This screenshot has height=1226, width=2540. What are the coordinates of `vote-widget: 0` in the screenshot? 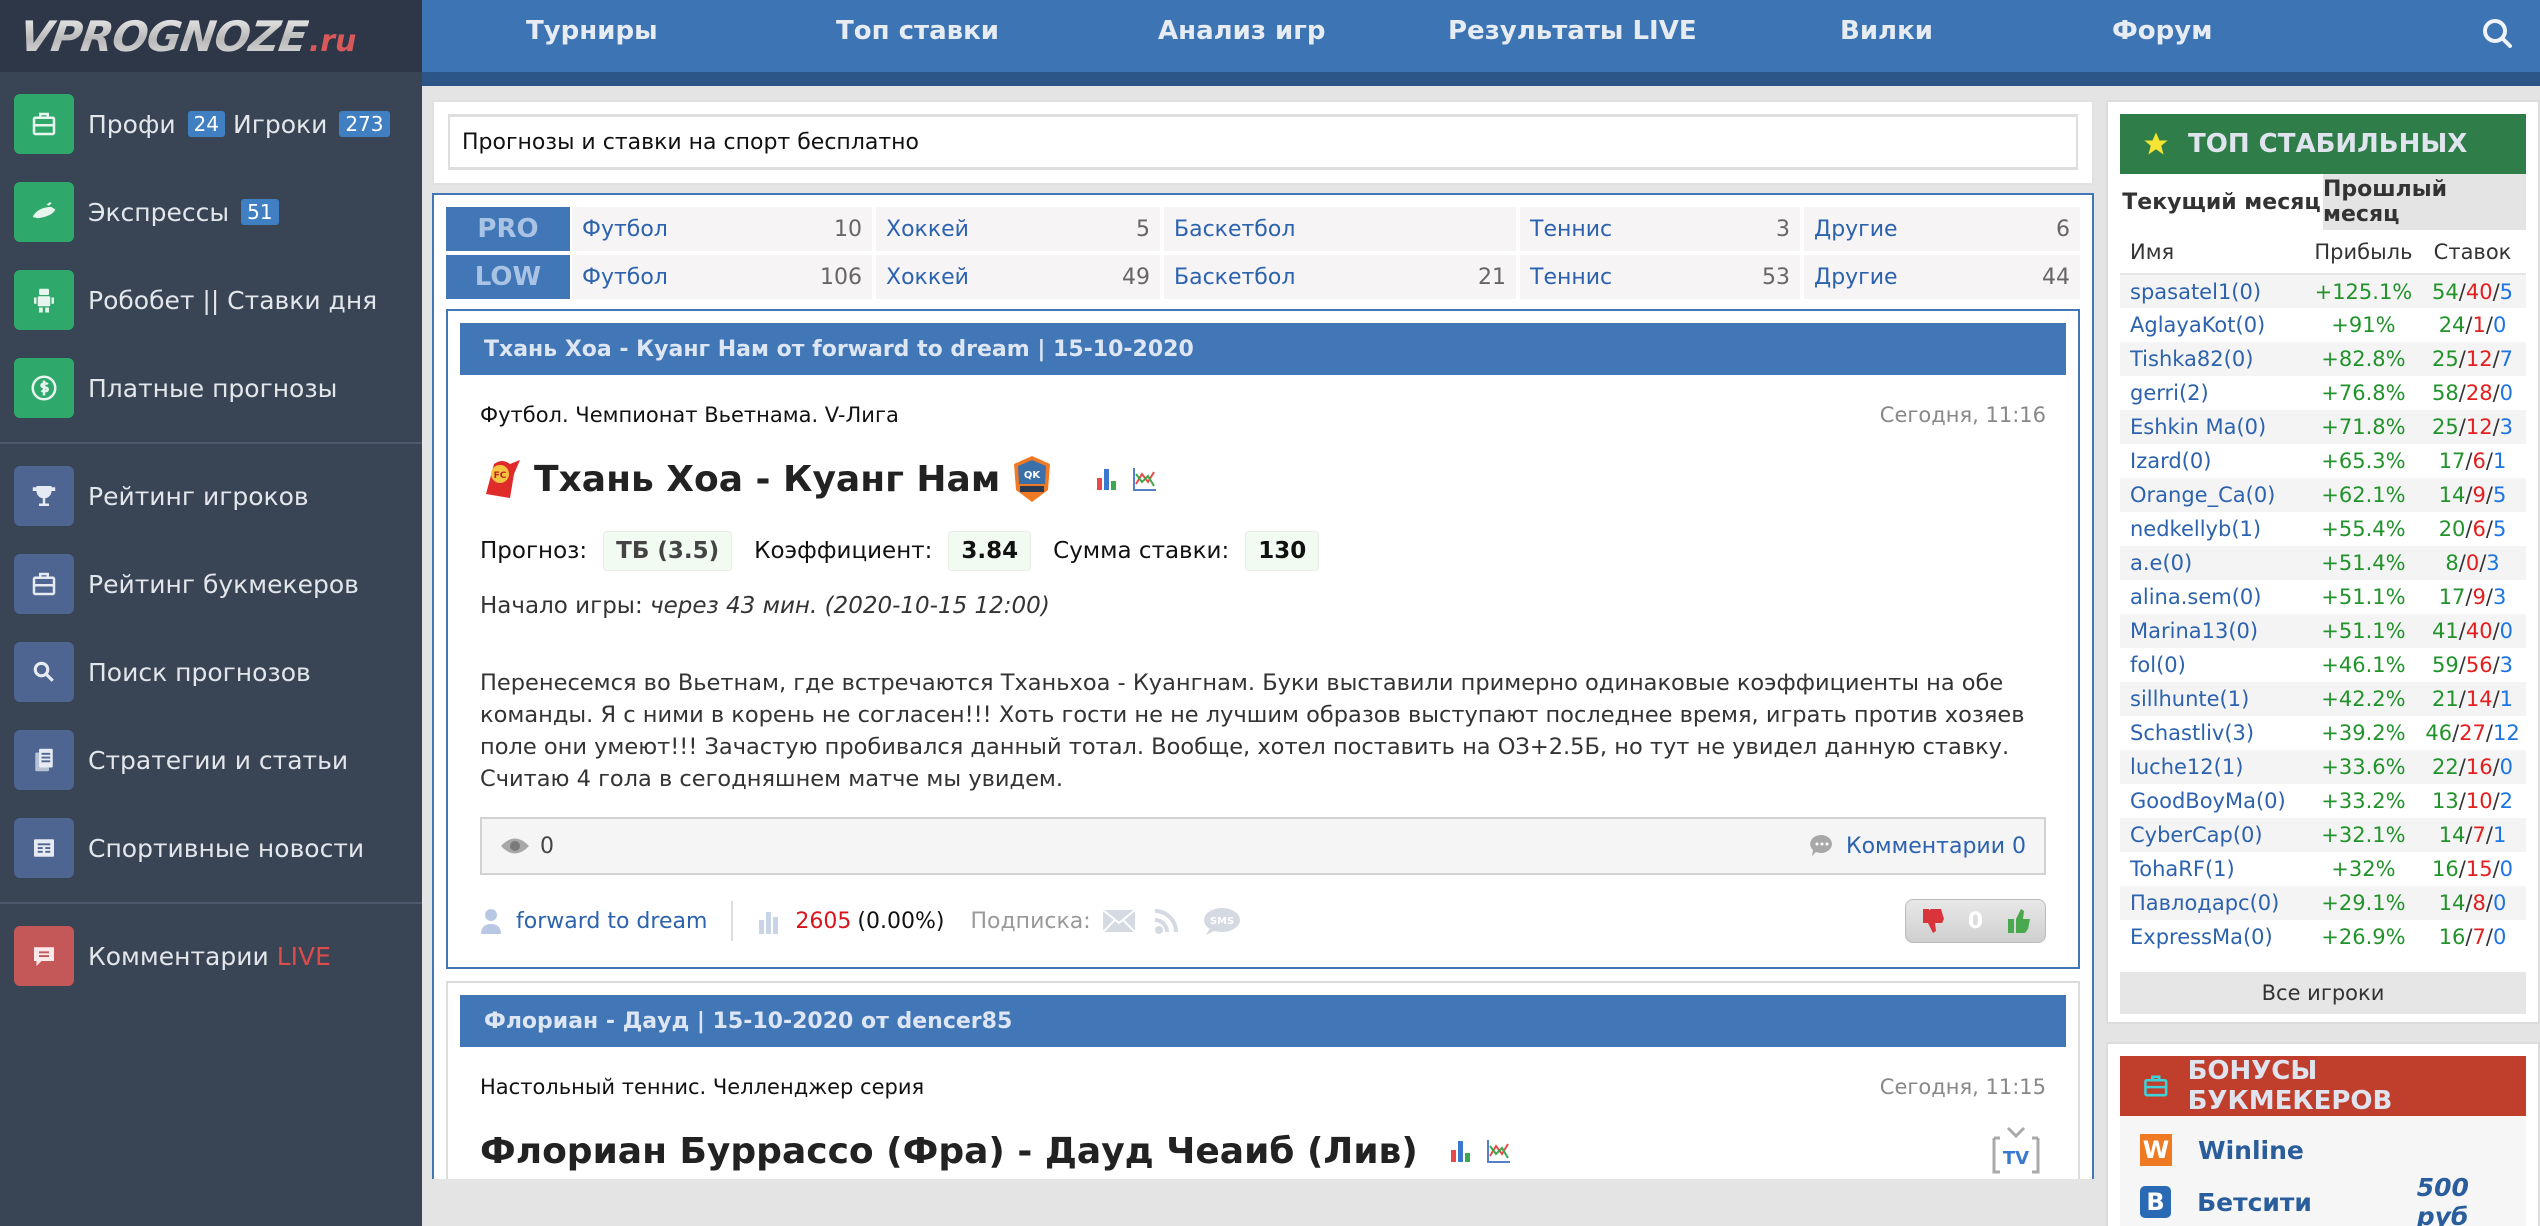 It's located at (1975, 921).